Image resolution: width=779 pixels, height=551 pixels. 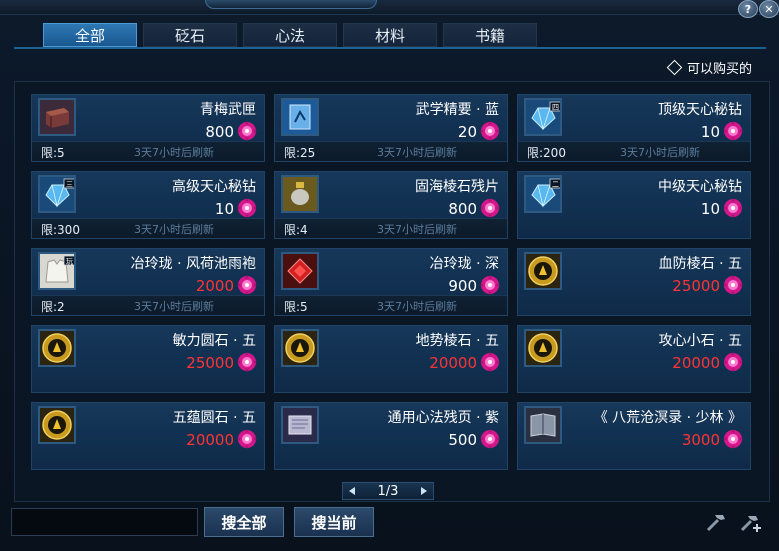 What do you see at coordinates (57, 271) in the screenshot?
I see `robe-icon: 玩` at bounding box center [57, 271].